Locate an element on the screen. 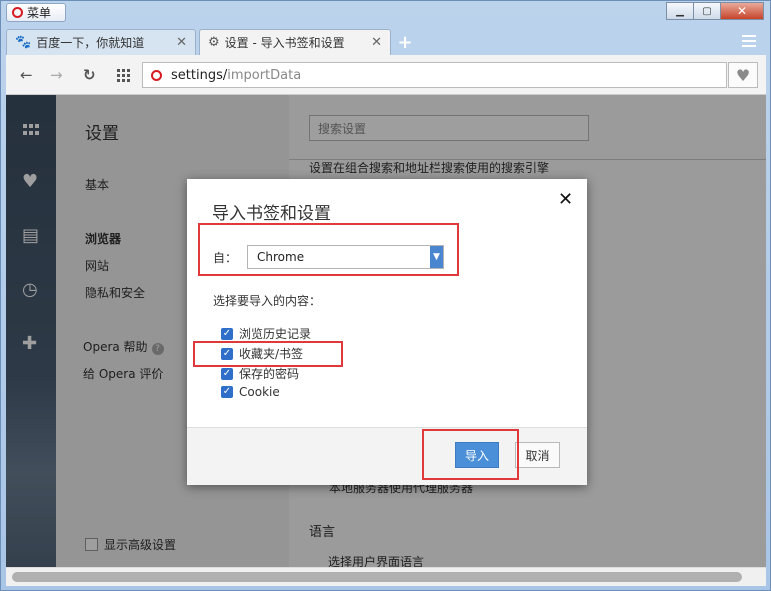  dialog-close-icon: ✕ is located at coordinates (565, 199).